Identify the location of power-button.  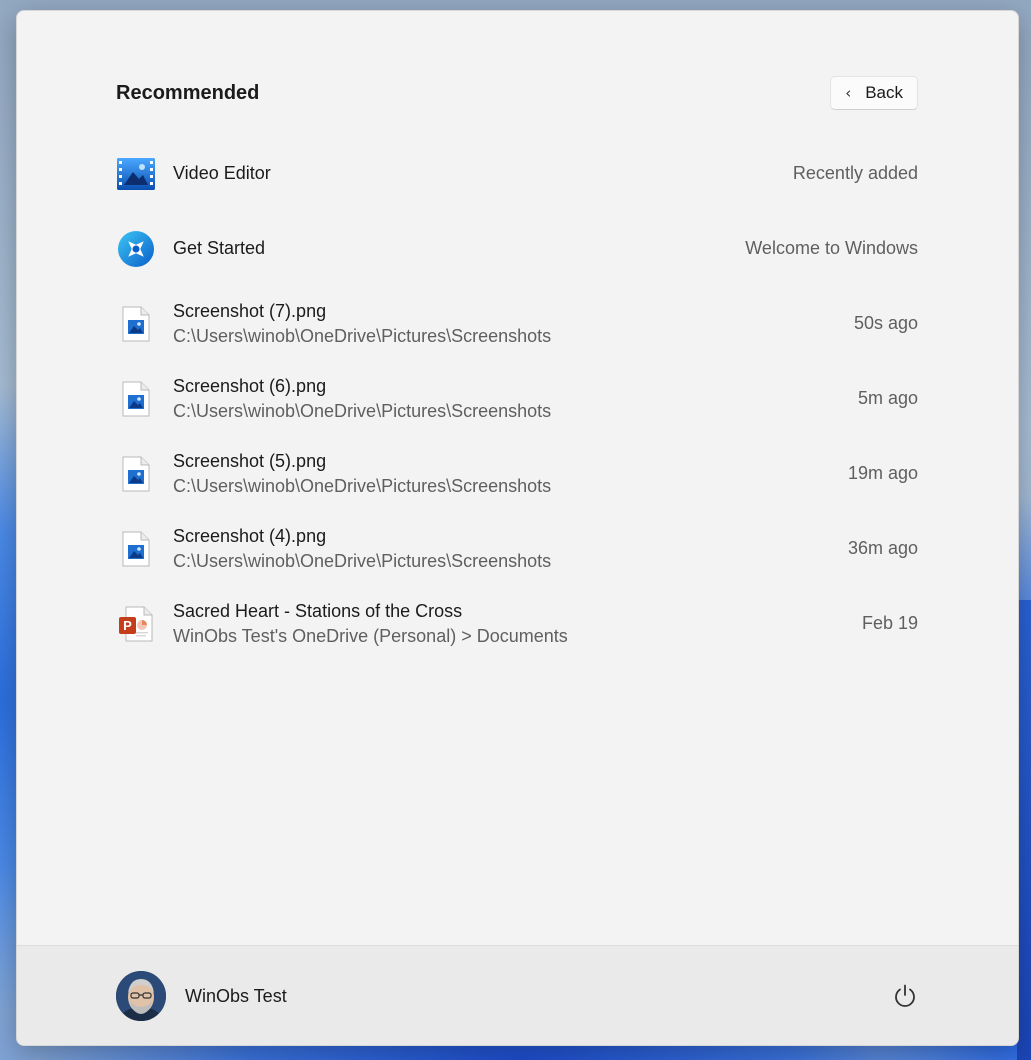
(905, 996).